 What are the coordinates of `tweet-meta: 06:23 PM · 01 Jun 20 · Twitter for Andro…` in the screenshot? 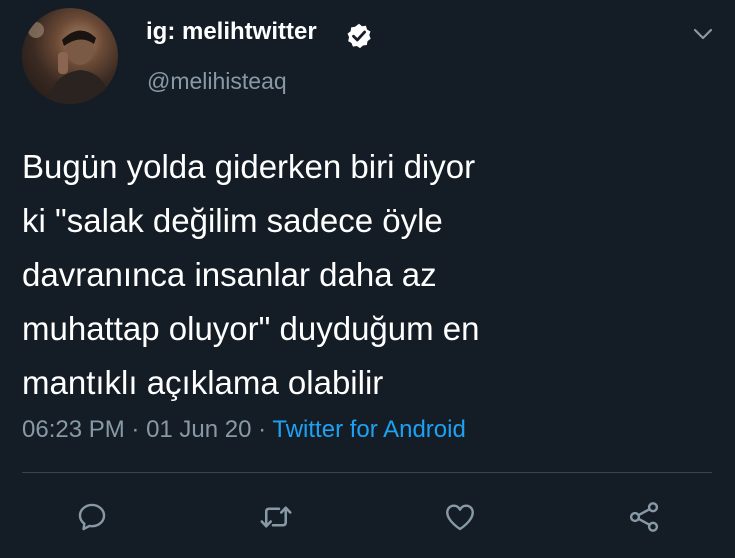 It's located at (244, 430).